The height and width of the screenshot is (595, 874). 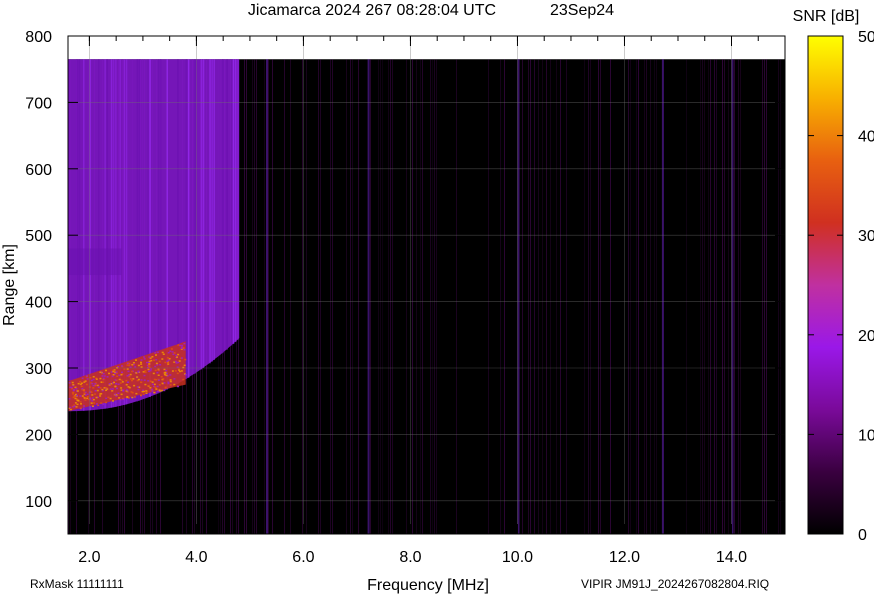 What do you see at coordinates (517, 557) in the screenshot?
I see `x-tick-label: 10.0` at bounding box center [517, 557].